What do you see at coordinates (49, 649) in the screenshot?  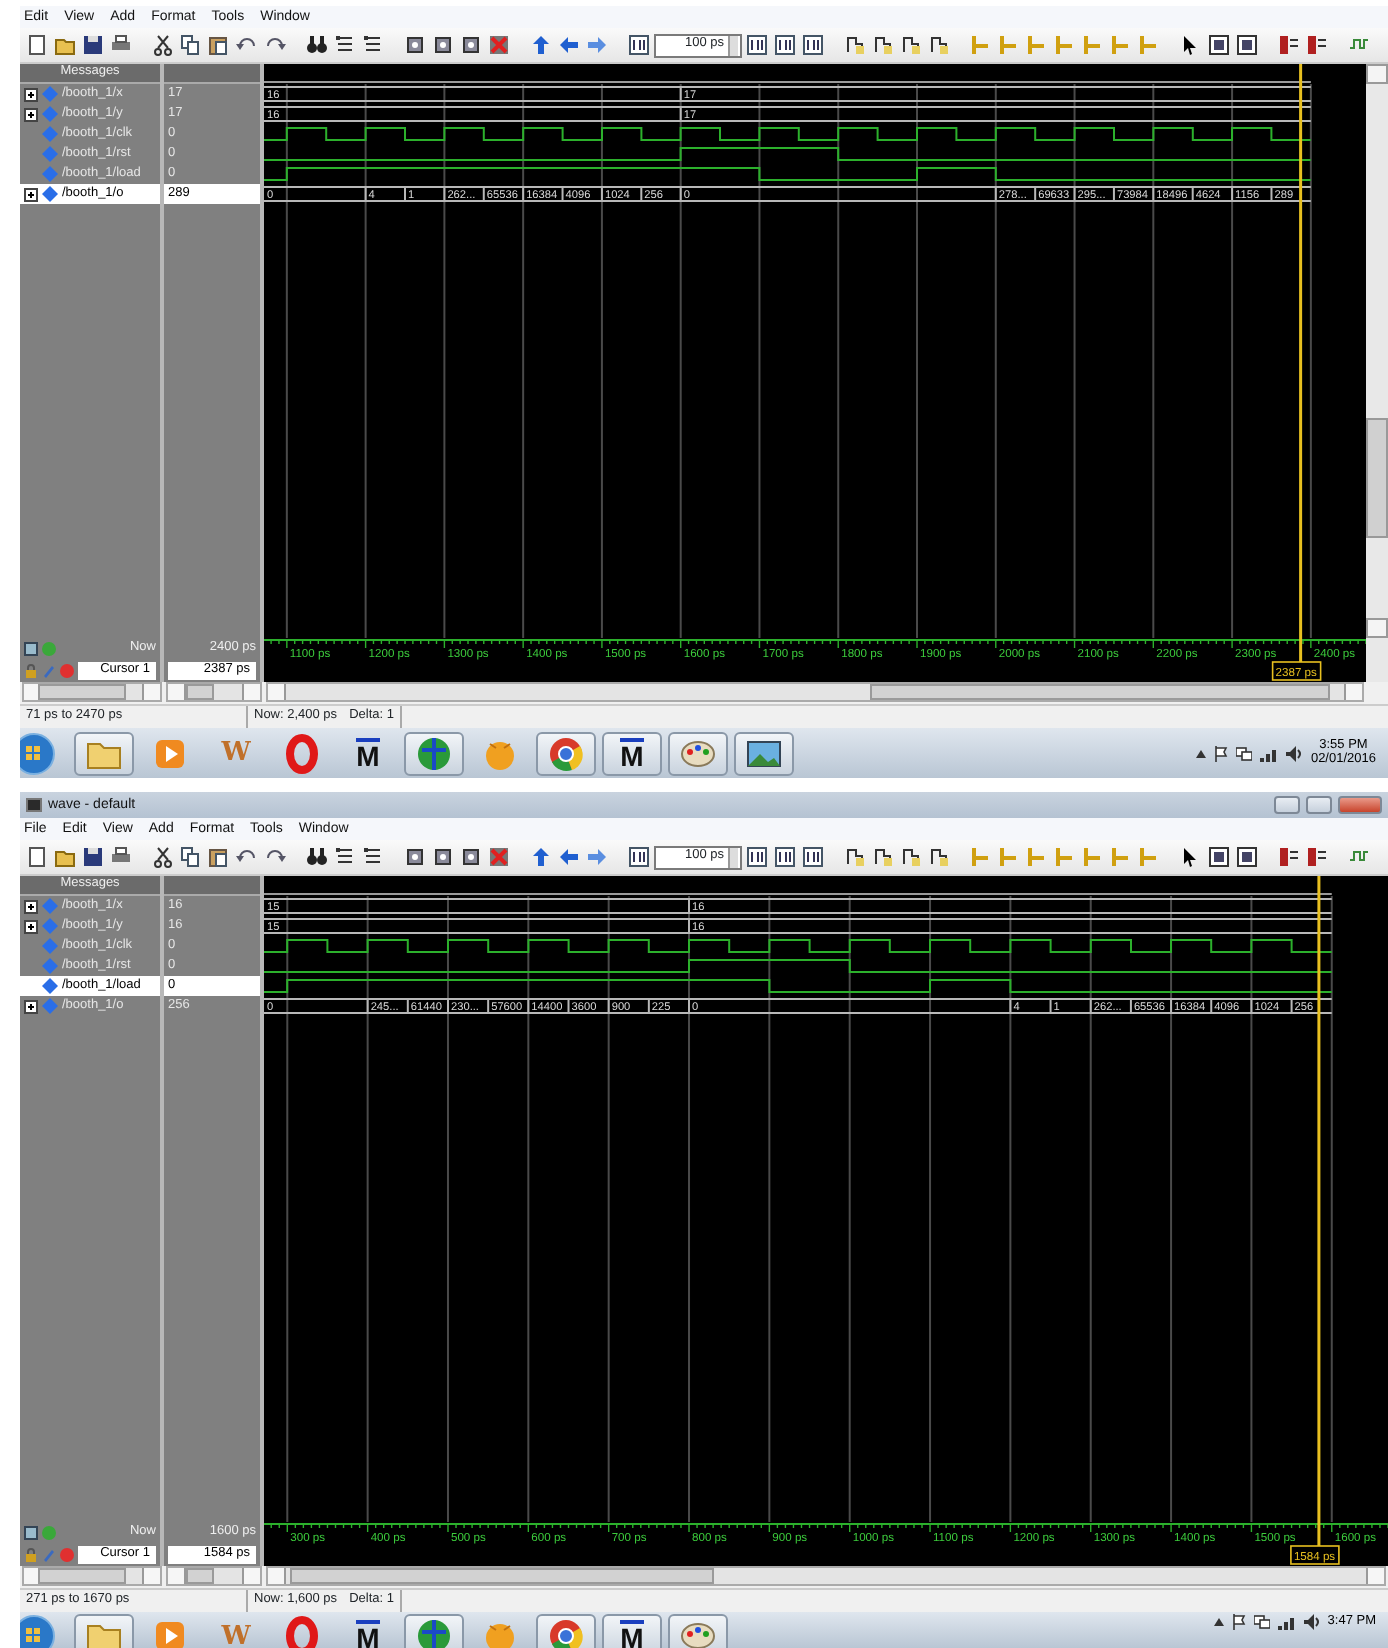 I see `add-icon` at bounding box center [49, 649].